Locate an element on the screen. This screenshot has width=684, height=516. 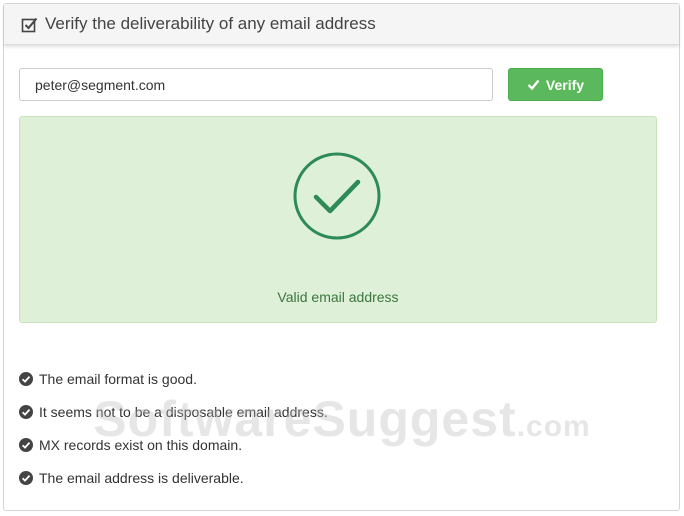
checkbox-icon is located at coordinates (29, 24).